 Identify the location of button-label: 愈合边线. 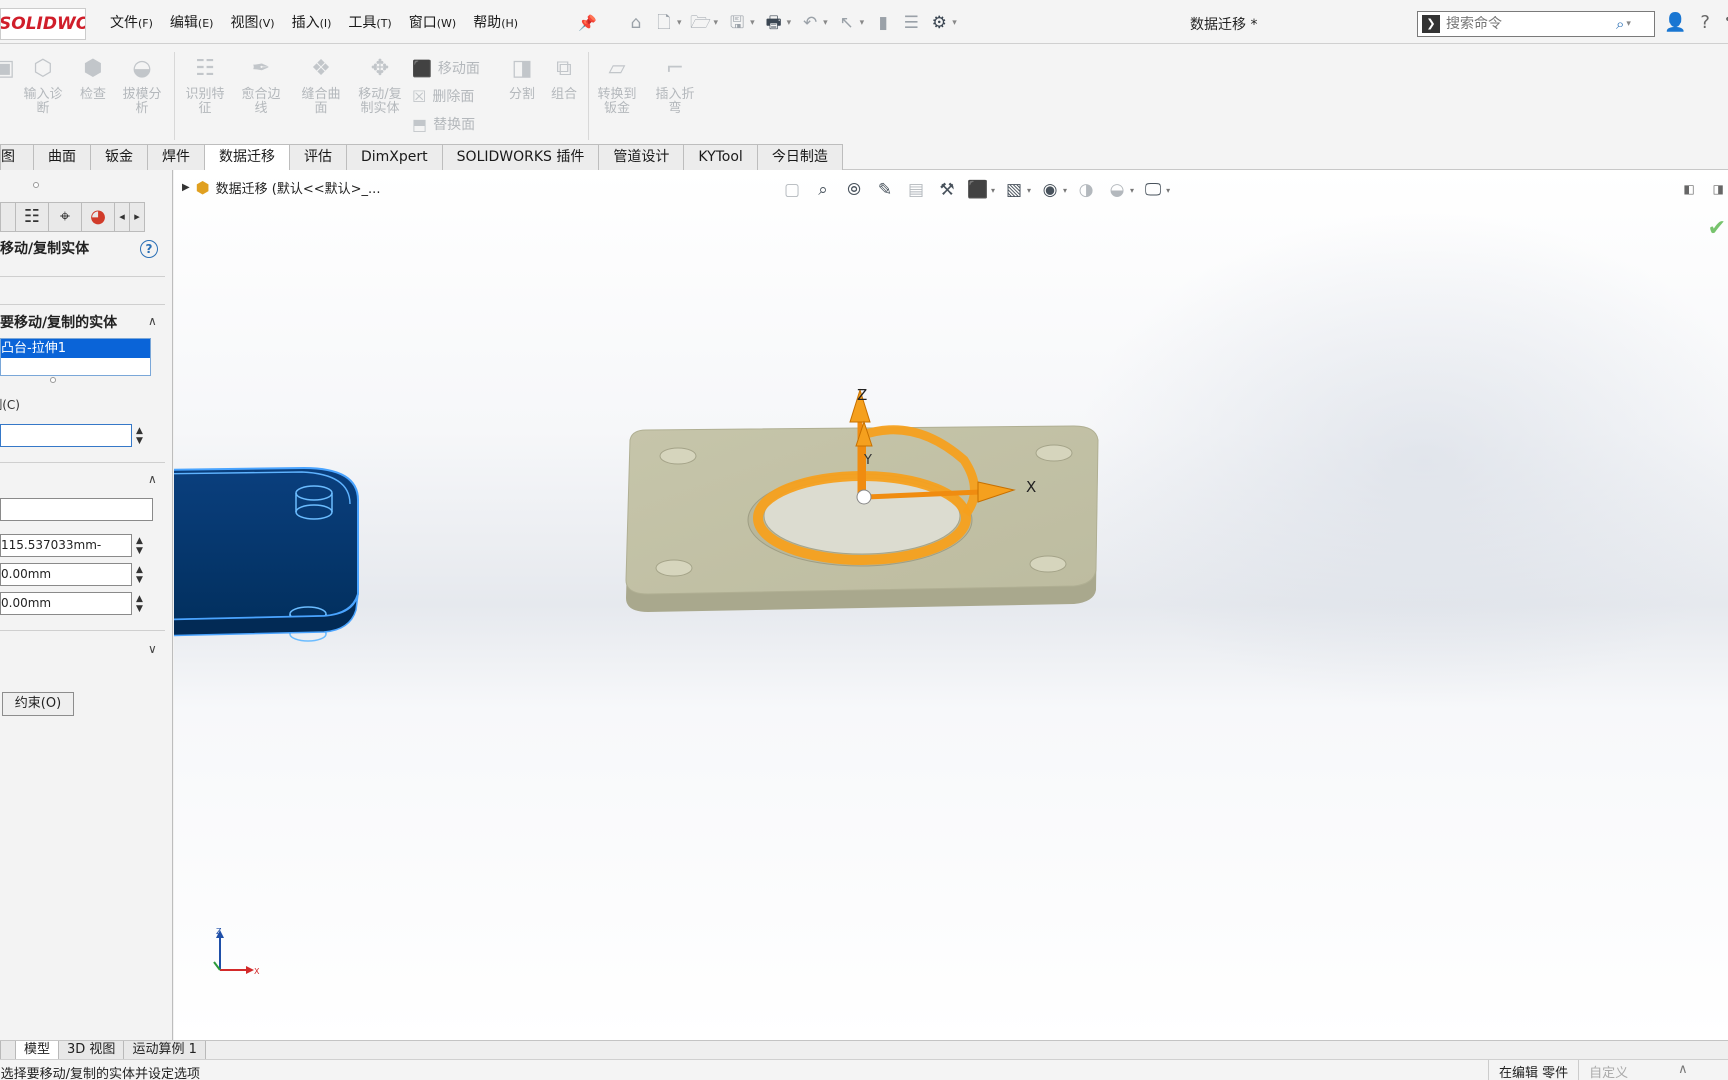
(261, 101).